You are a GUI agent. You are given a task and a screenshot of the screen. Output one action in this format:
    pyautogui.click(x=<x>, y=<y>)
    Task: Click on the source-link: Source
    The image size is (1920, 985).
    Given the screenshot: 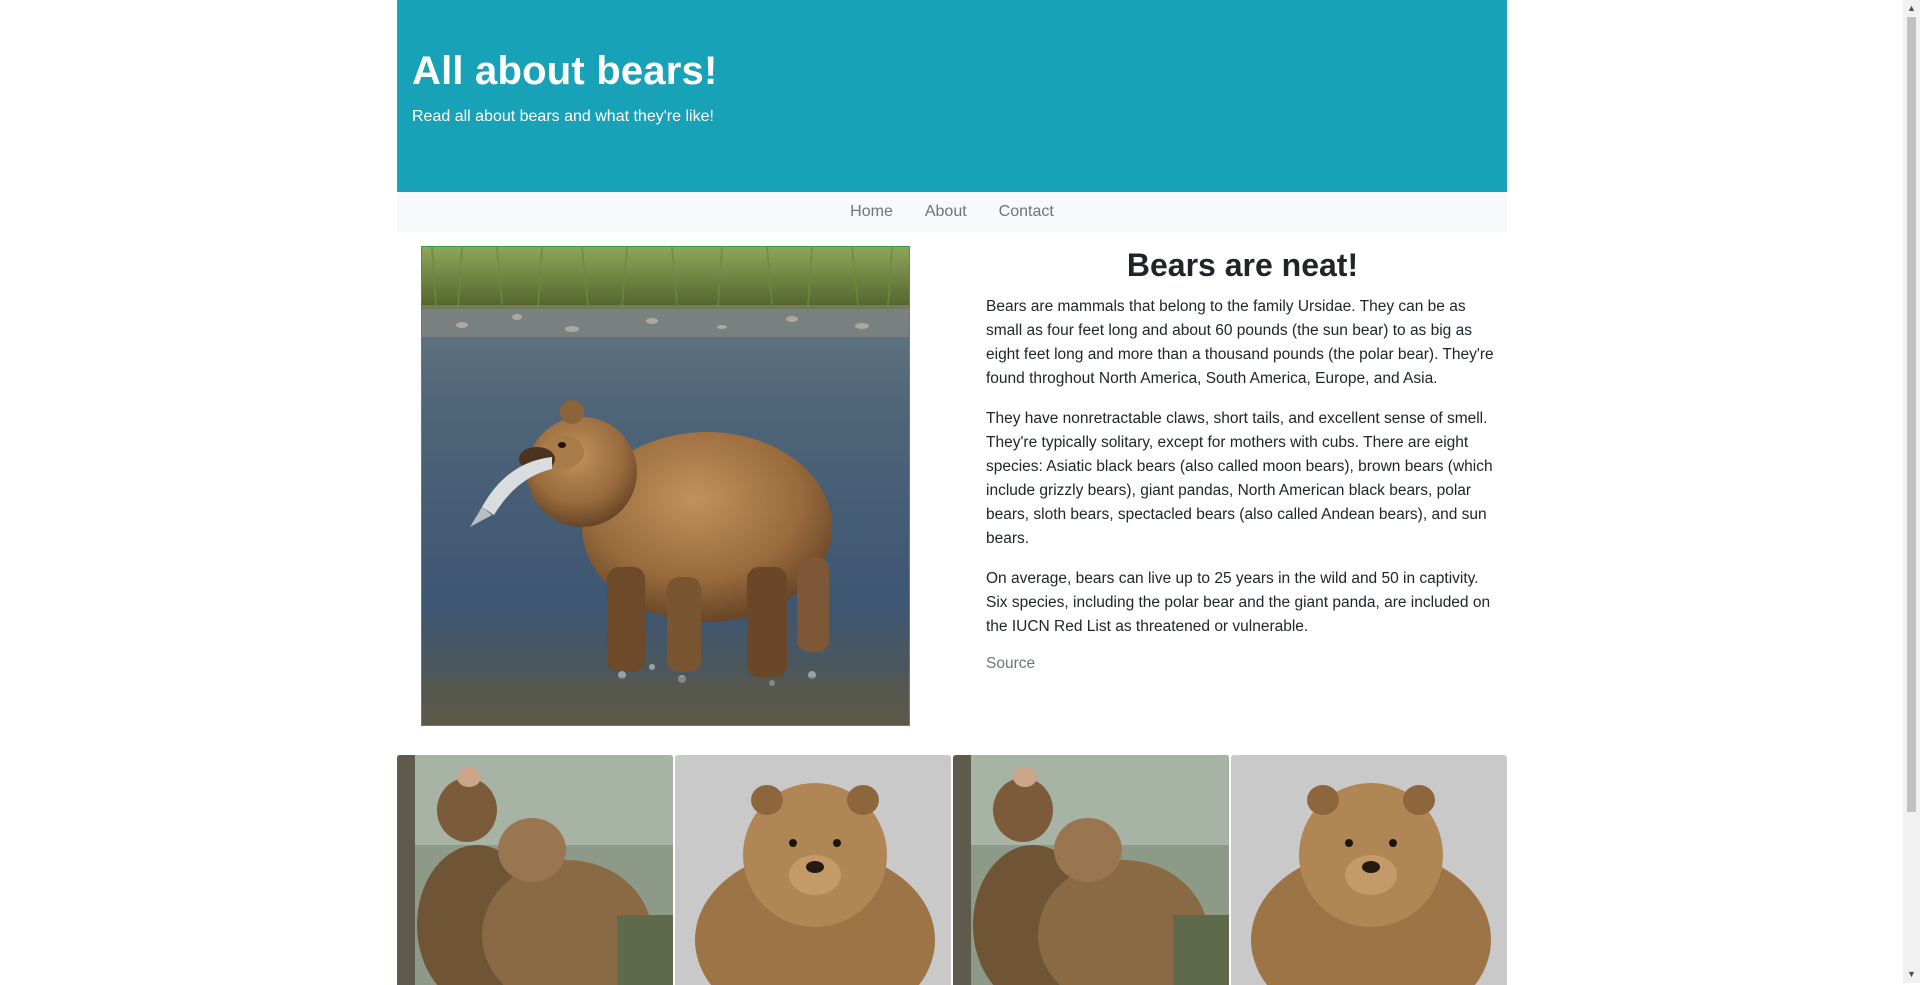 What is the action you would take?
    pyautogui.click(x=1010, y=663)
    